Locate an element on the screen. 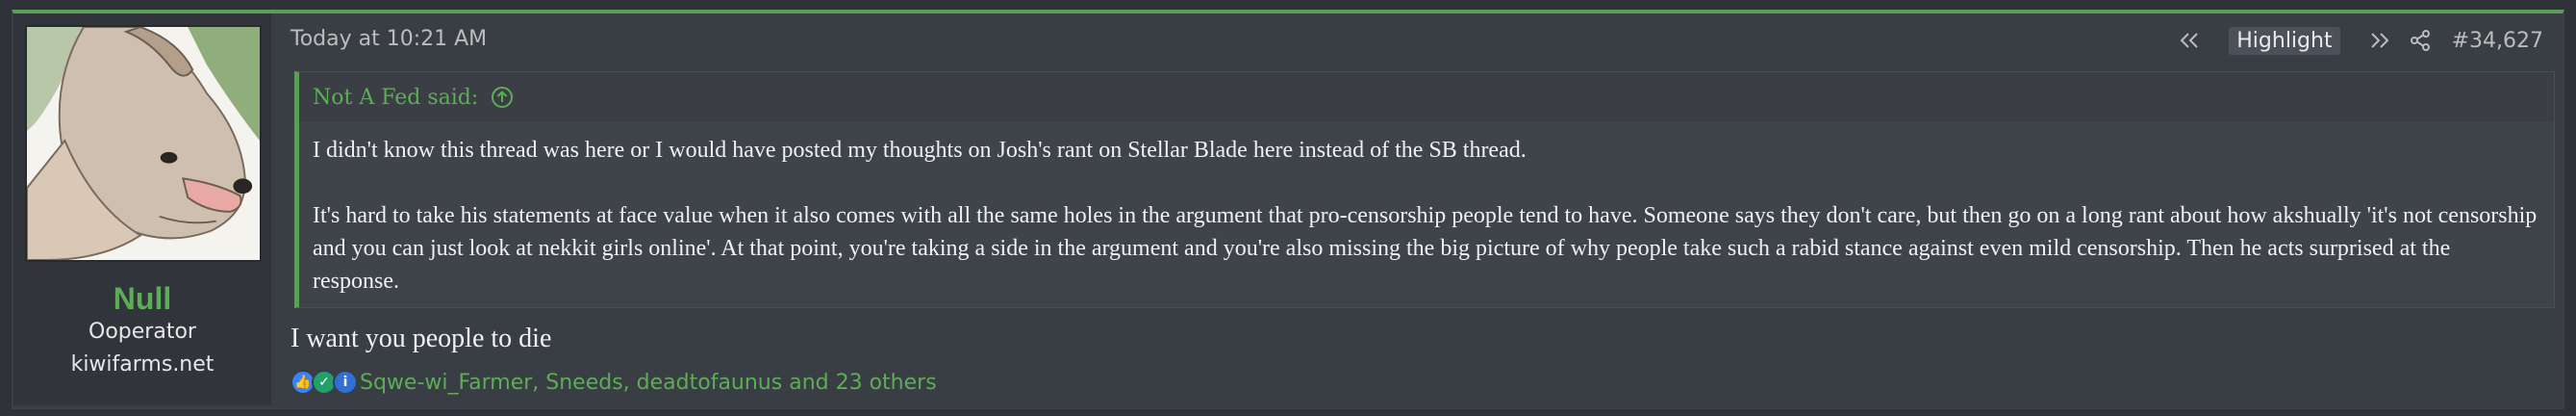 This screenshot has width=2576, height=416. jump-to-quote-icon is located at coordinates (503, 98).